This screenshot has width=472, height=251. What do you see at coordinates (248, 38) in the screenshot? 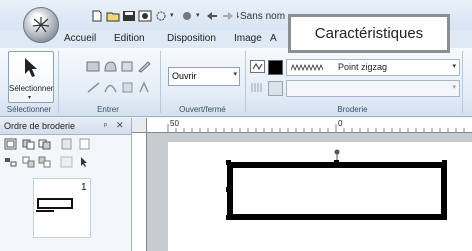
I see `tab-image: Image` at bounding box center [248, 38].